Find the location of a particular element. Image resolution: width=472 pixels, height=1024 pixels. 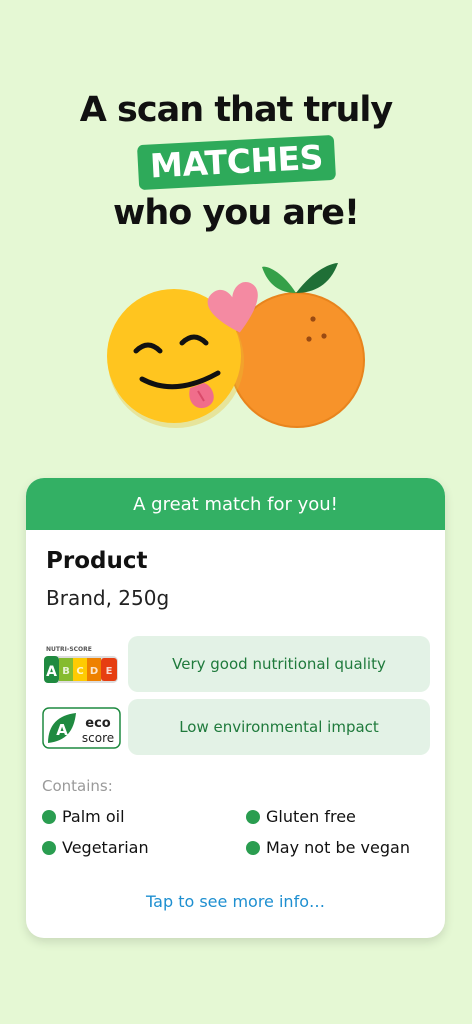

ingredient-tag-label: May not be vegan is located at coordinates (338, 847).